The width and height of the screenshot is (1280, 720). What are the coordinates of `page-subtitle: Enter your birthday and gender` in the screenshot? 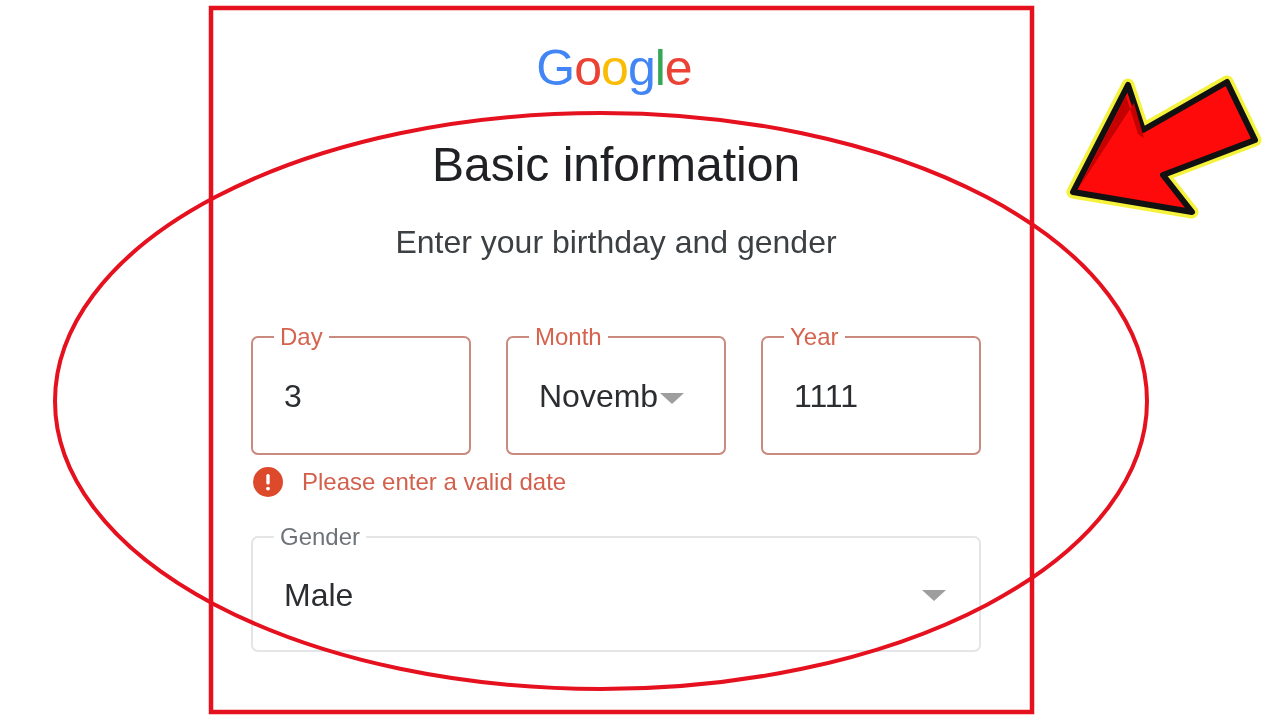 It's located at (616, 242).